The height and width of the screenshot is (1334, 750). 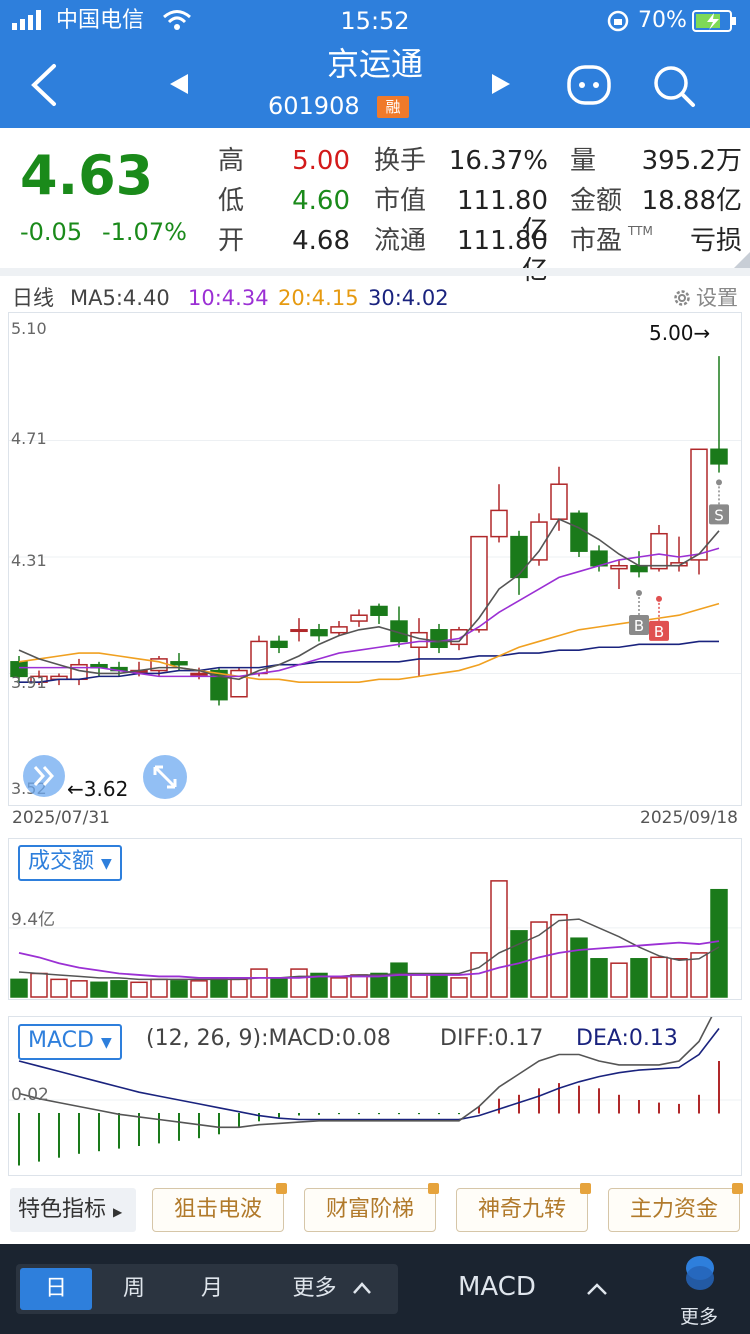 I want to click on indicator-row: 特色指标 ▶ 狙击电波 财富阶梯 神奇九转 主力资金, so click(x=375, y=1213).